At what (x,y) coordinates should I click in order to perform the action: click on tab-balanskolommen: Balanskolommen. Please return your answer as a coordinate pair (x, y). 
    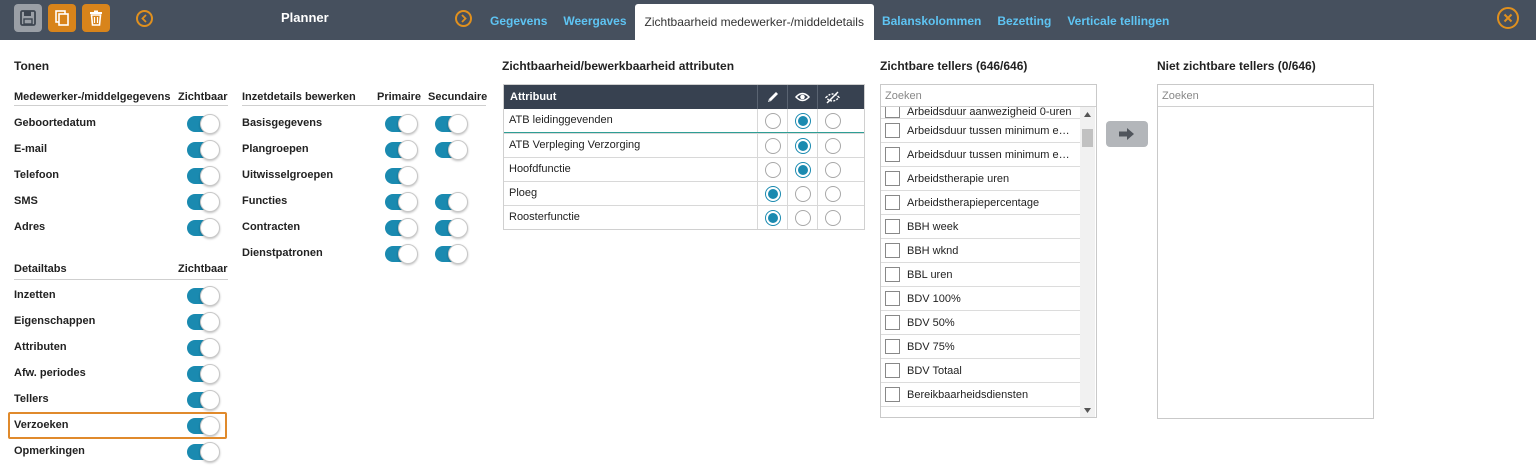
    Looking at the image, I should click on (931, 20).